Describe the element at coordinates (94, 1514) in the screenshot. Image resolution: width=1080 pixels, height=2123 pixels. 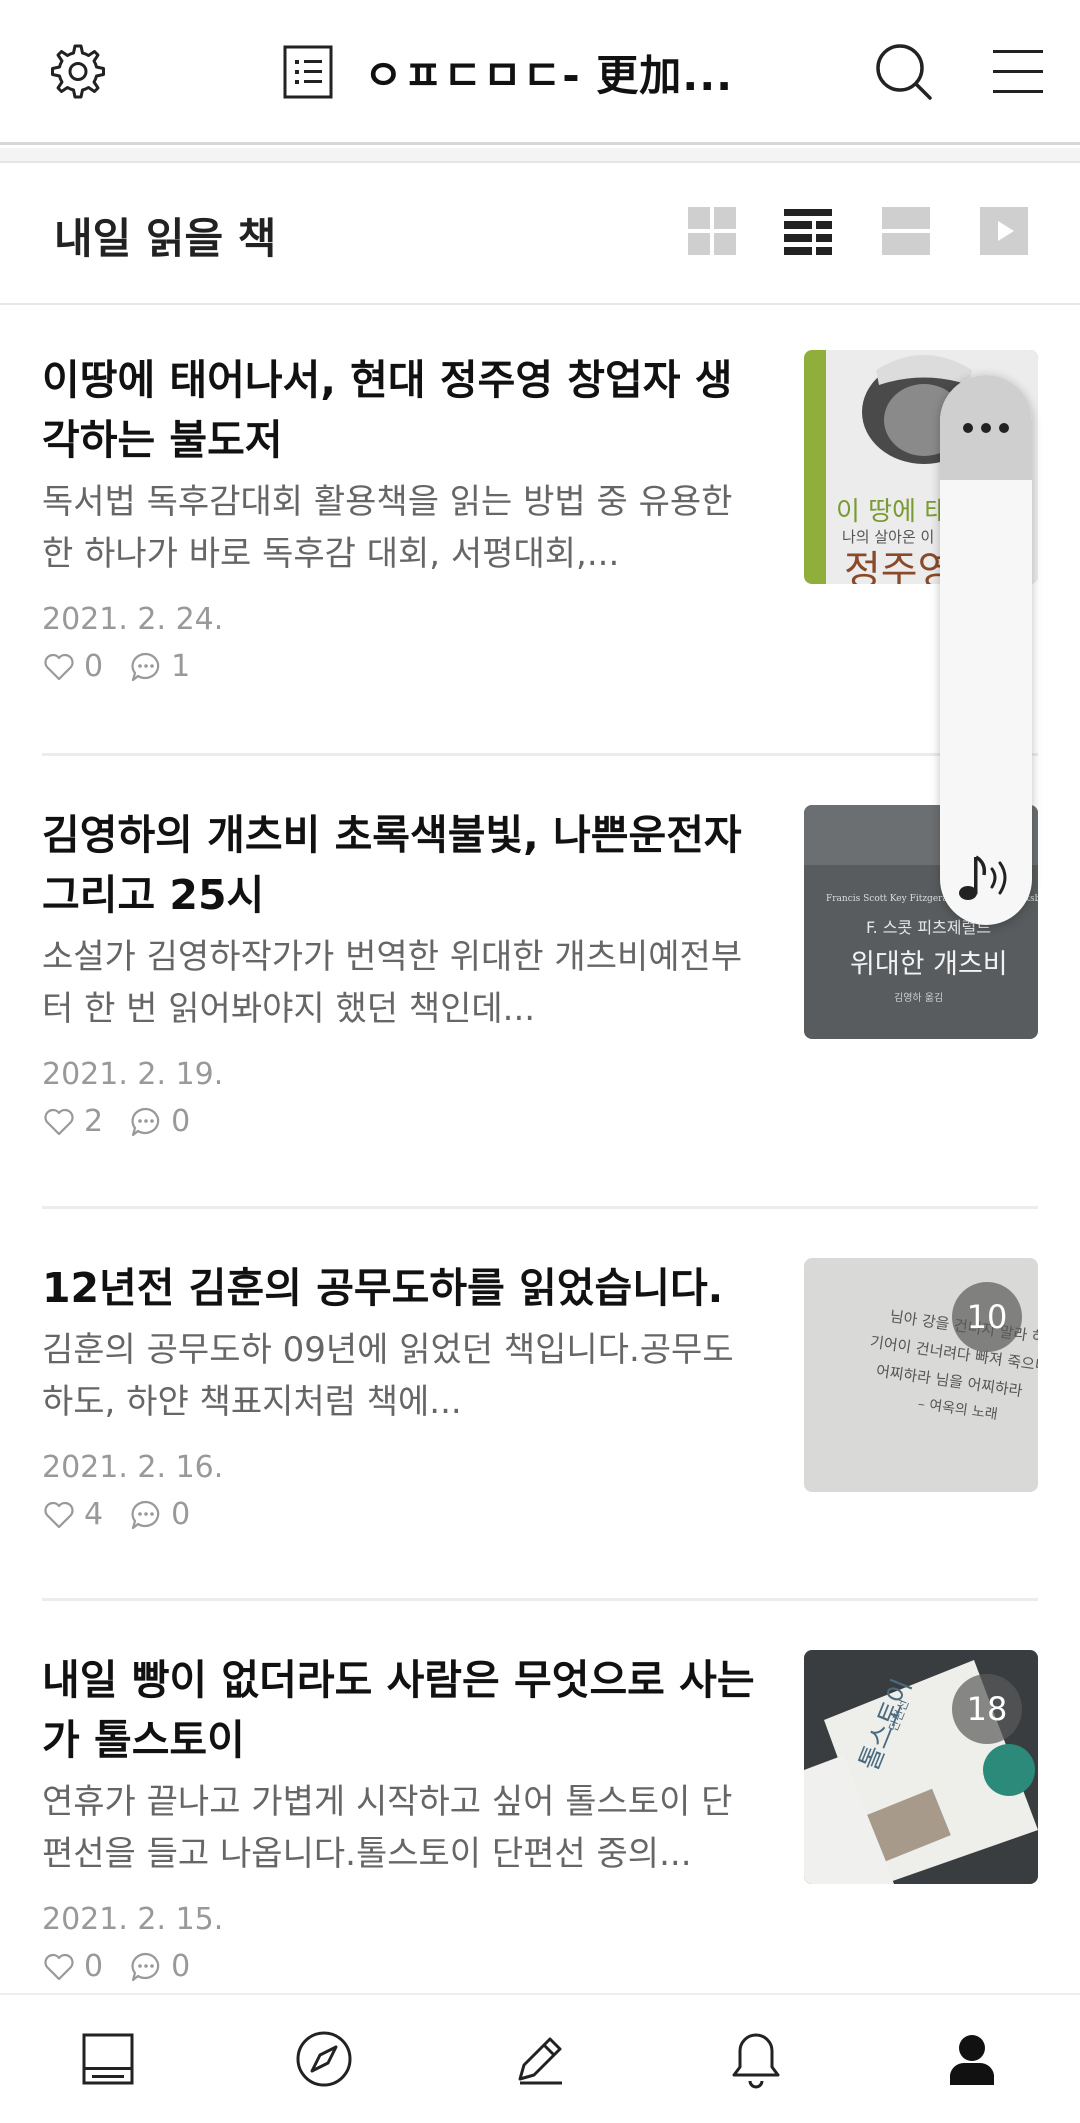
I see `like-count: 4` at that location.